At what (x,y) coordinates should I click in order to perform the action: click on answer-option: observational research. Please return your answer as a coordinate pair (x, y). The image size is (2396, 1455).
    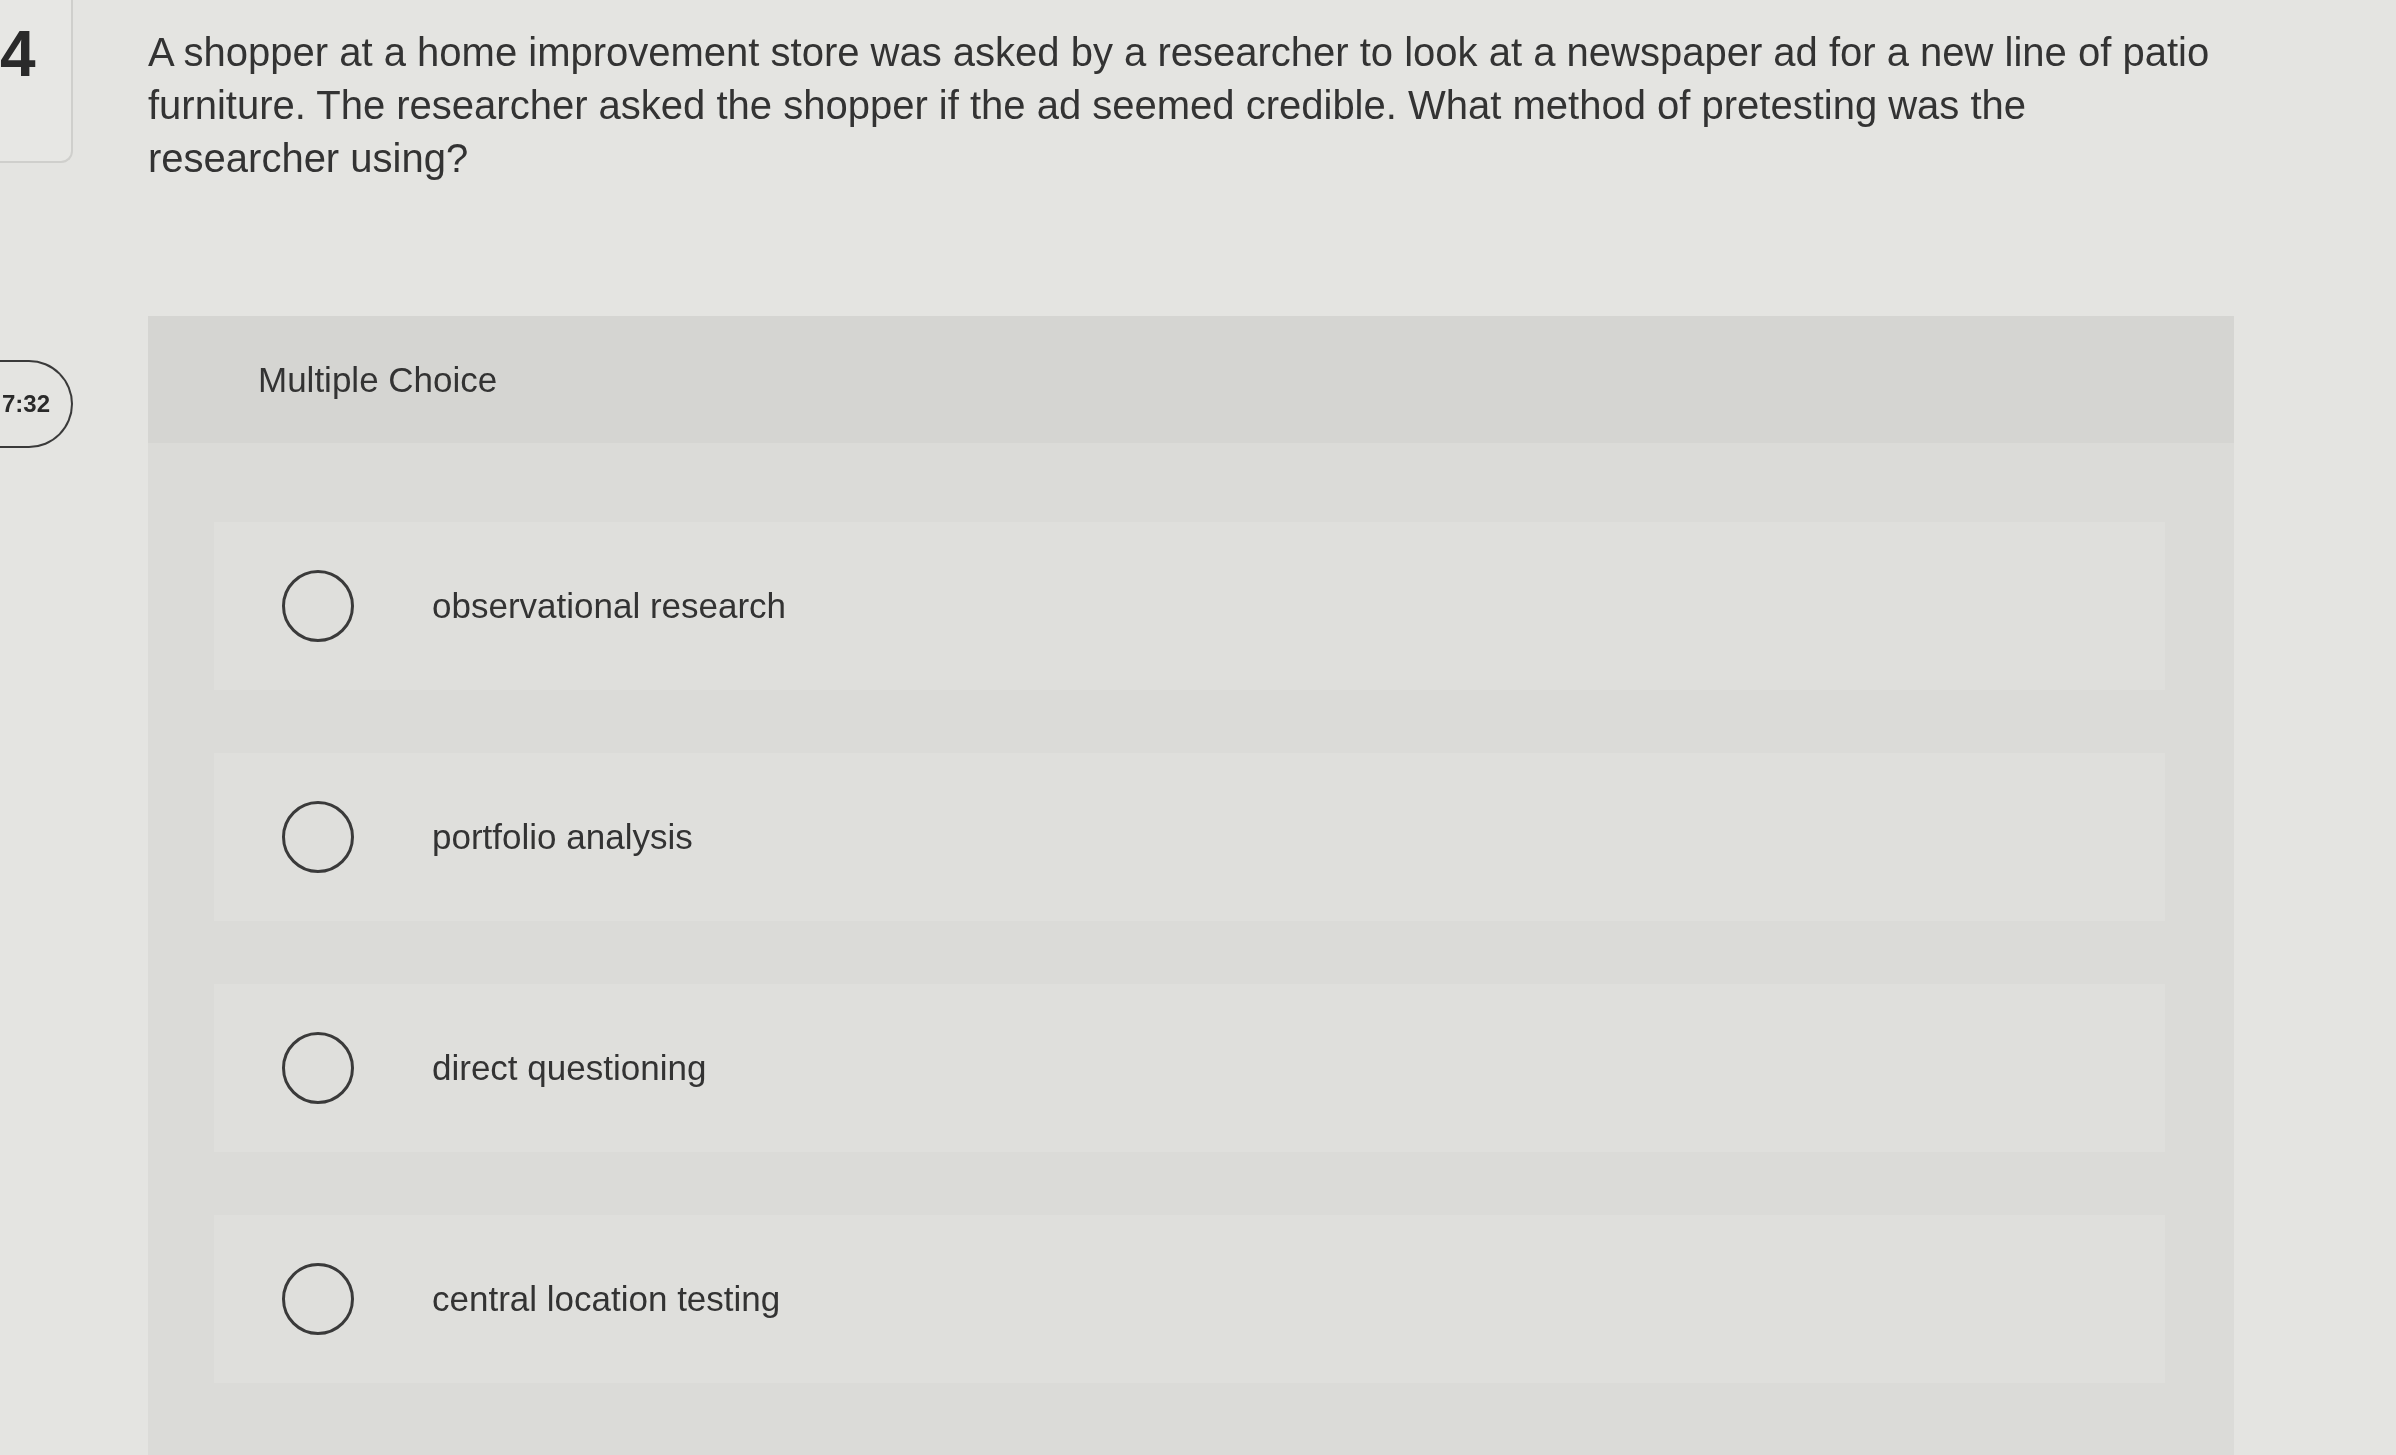
    Looking at the image, I should click on (1189, 606).